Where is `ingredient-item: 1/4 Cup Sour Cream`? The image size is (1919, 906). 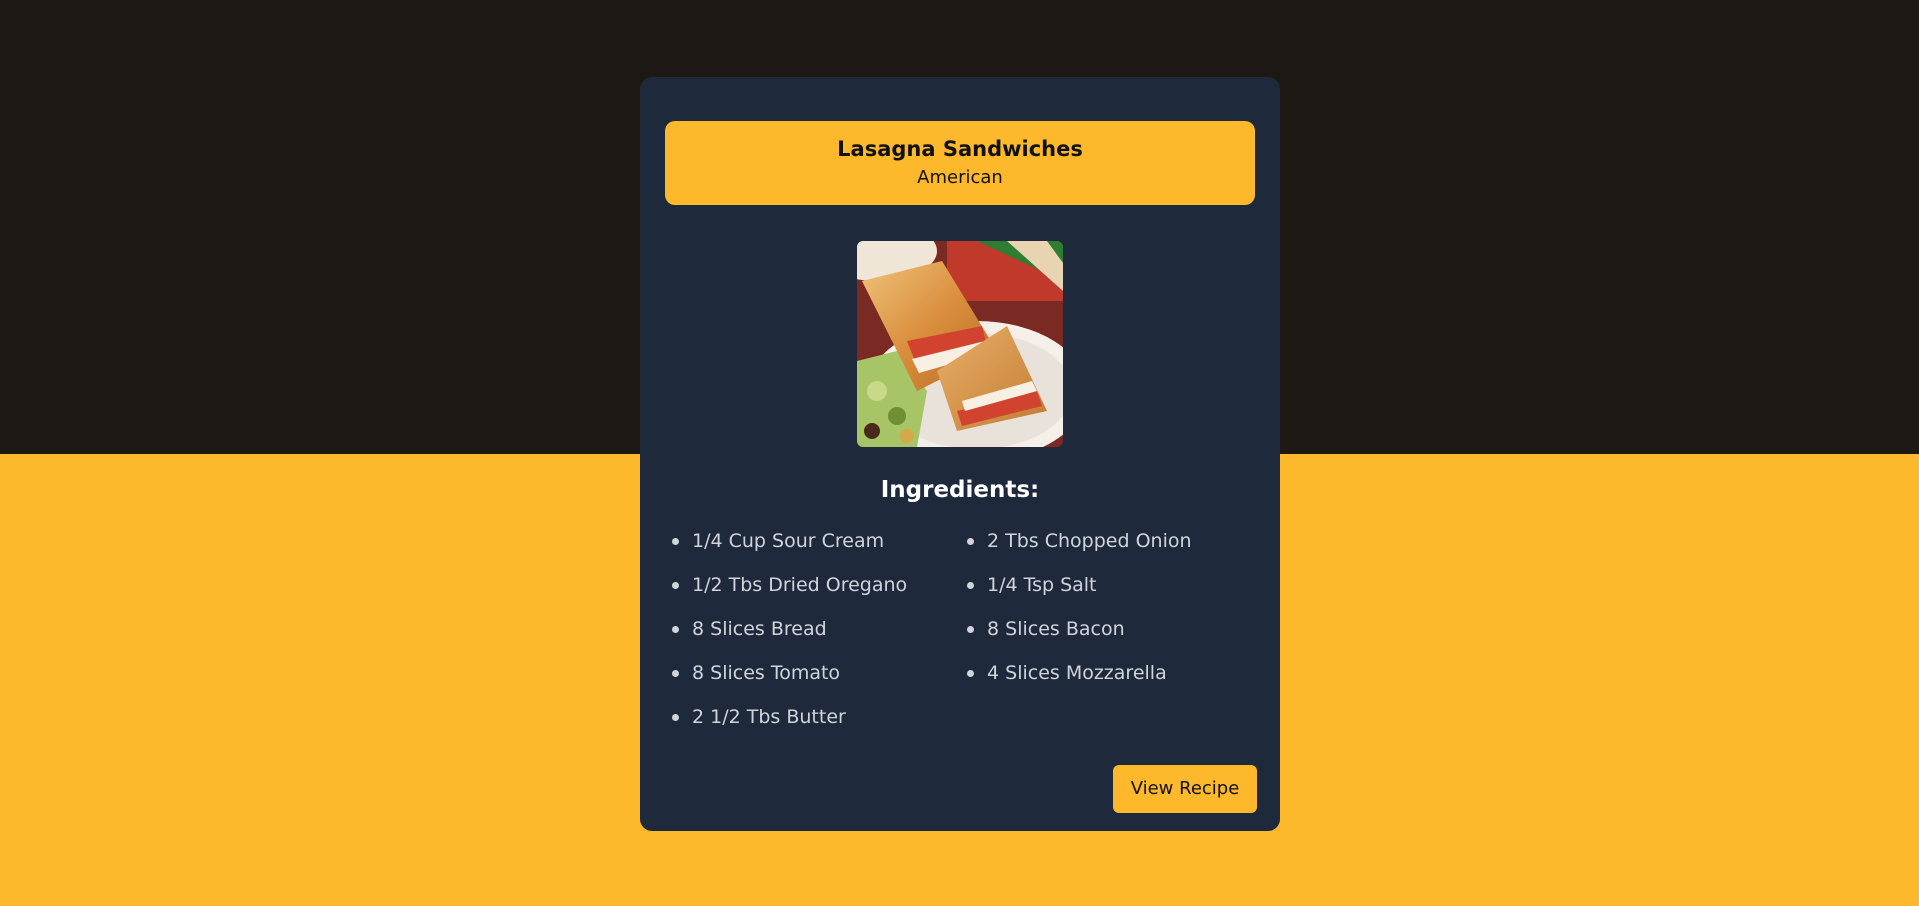 ingredient-item: 1/4 Cup Sour Cream is located at coordinates (817, 548).